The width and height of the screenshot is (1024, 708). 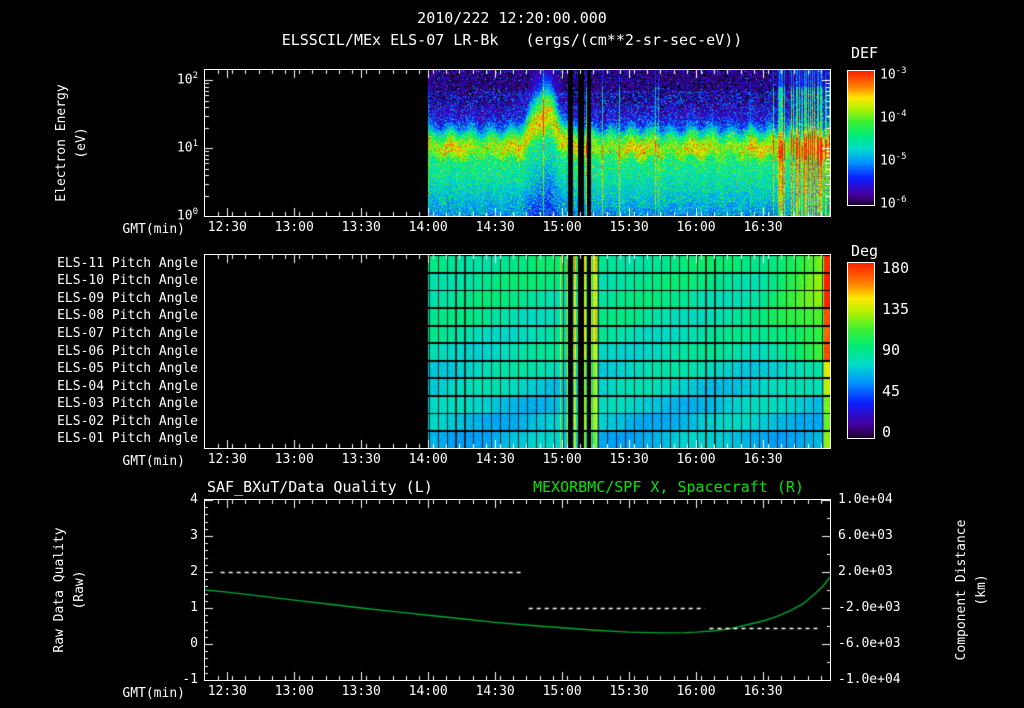 What do you see at coordinates (428, 227) in the screenshot?
I see `x-tick-label-spec: 14:00` at bounding box center [428, 227].